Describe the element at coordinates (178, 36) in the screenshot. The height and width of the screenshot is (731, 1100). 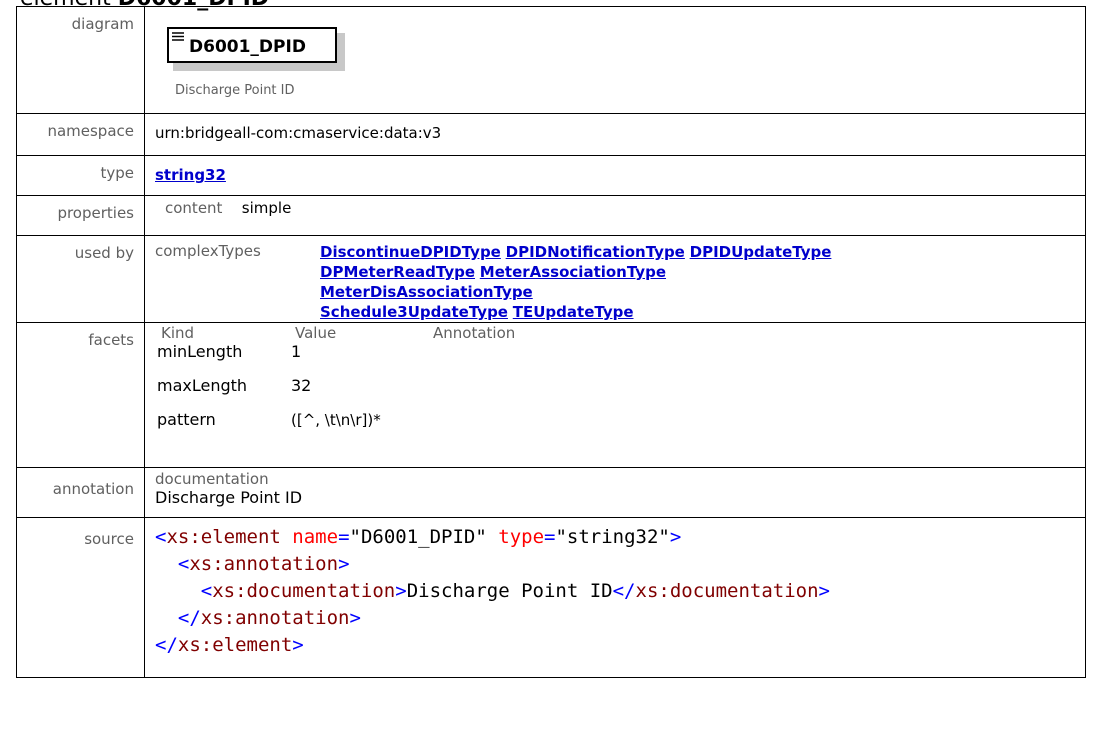
I see `element-lines-icon` at that location.